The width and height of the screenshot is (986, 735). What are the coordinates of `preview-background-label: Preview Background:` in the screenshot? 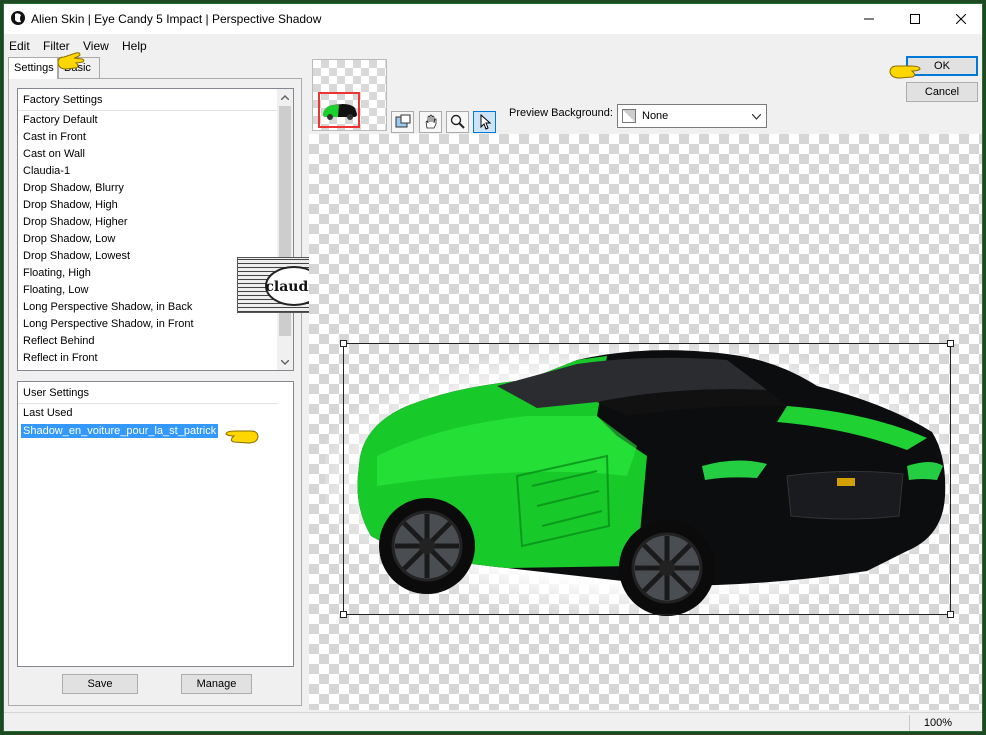 It's located at (561, 113).